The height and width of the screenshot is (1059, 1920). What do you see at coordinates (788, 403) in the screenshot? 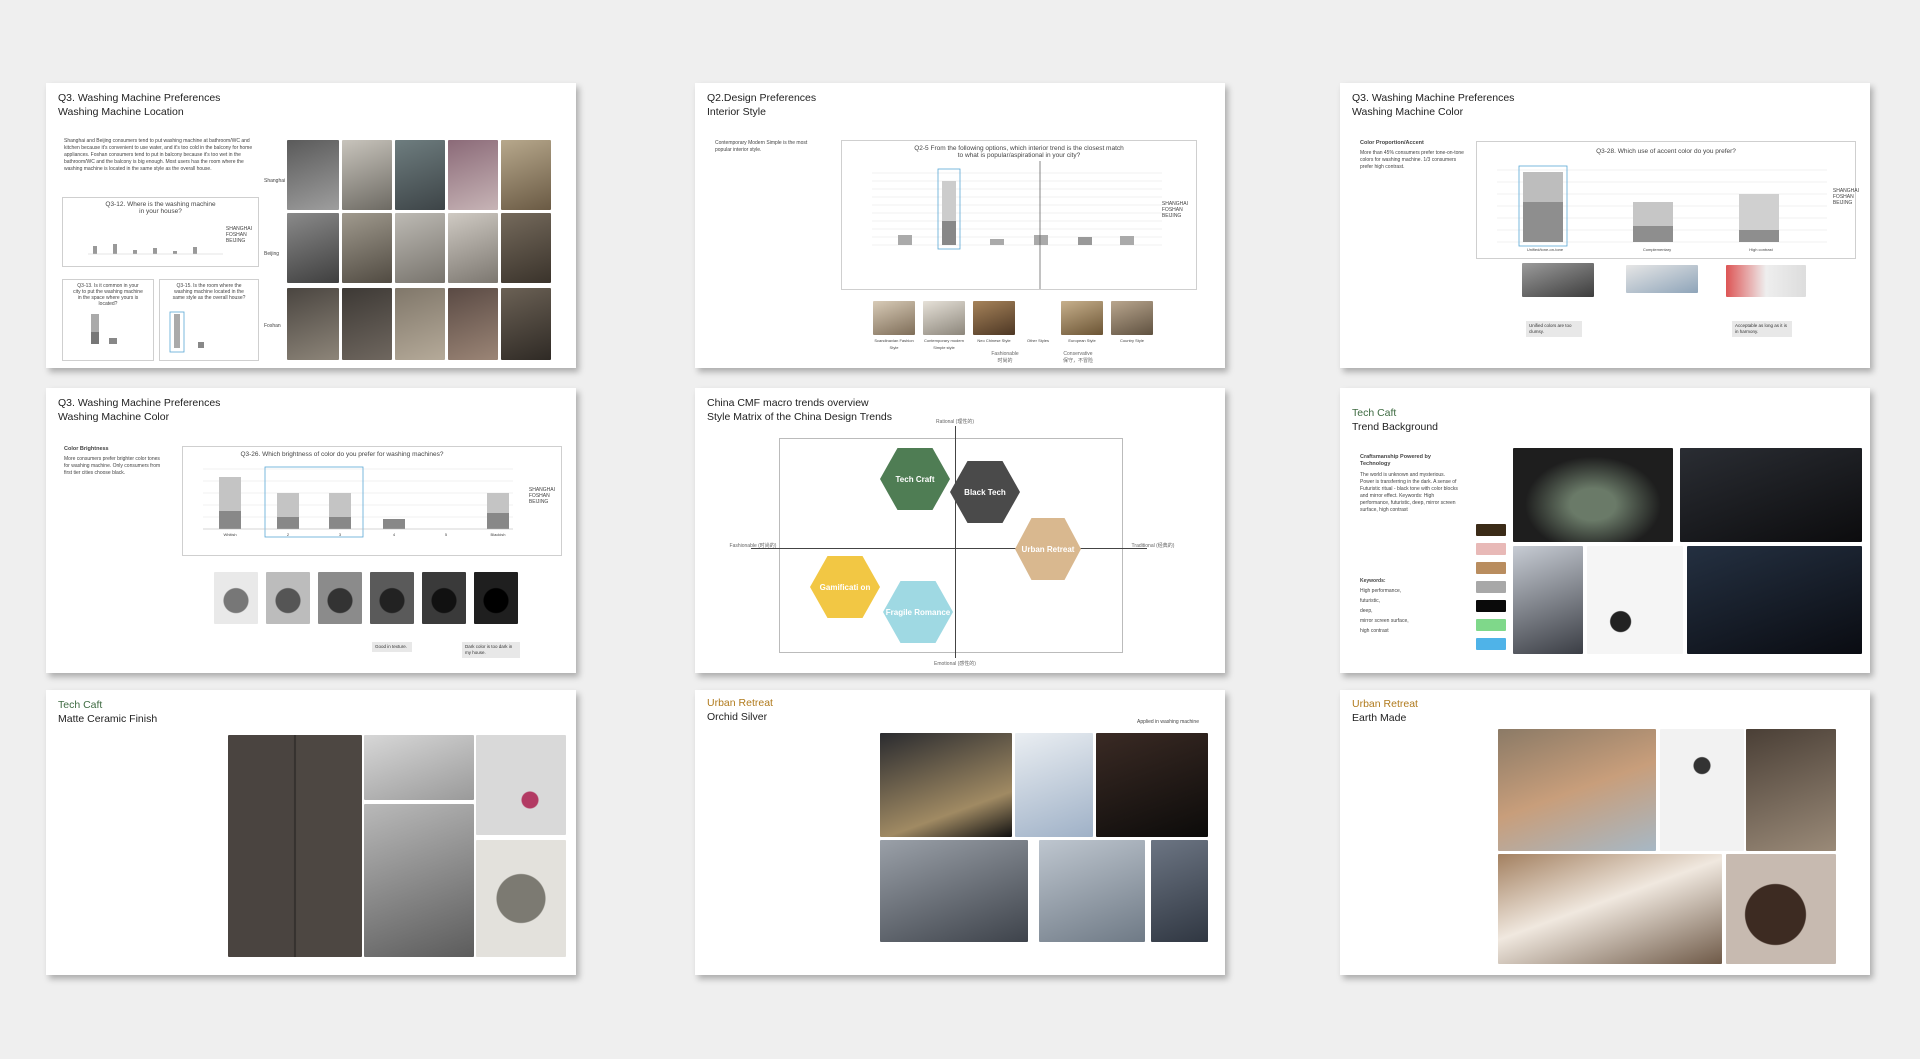
I see `slide-title: China CMF macro trends overview` at bounding box center [788, 403].